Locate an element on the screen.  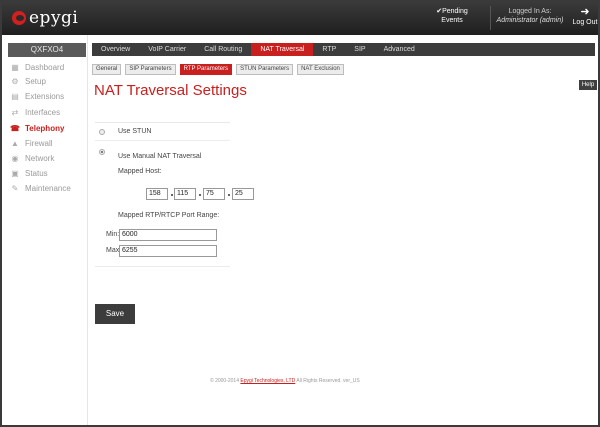
mapped-host-octet-2: 115 is located at coordinates (185, 194).